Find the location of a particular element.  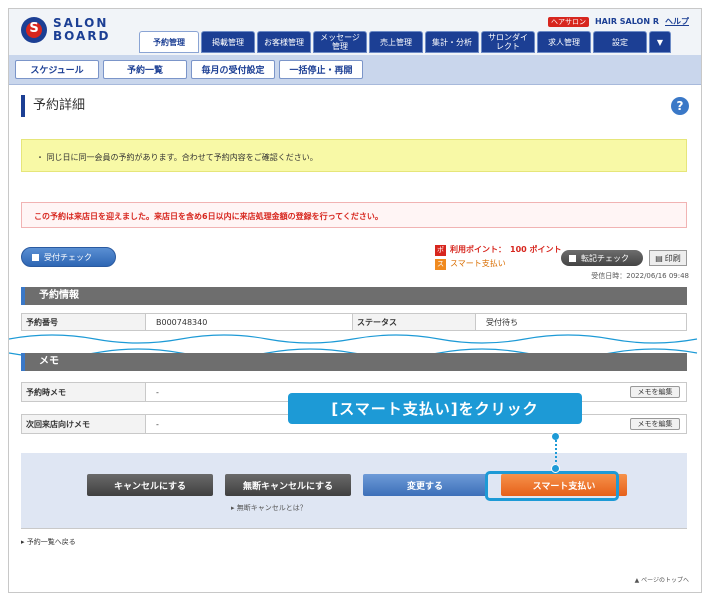

nav-tab-listings: 掲載管理 is located at coordinates (228, 42).